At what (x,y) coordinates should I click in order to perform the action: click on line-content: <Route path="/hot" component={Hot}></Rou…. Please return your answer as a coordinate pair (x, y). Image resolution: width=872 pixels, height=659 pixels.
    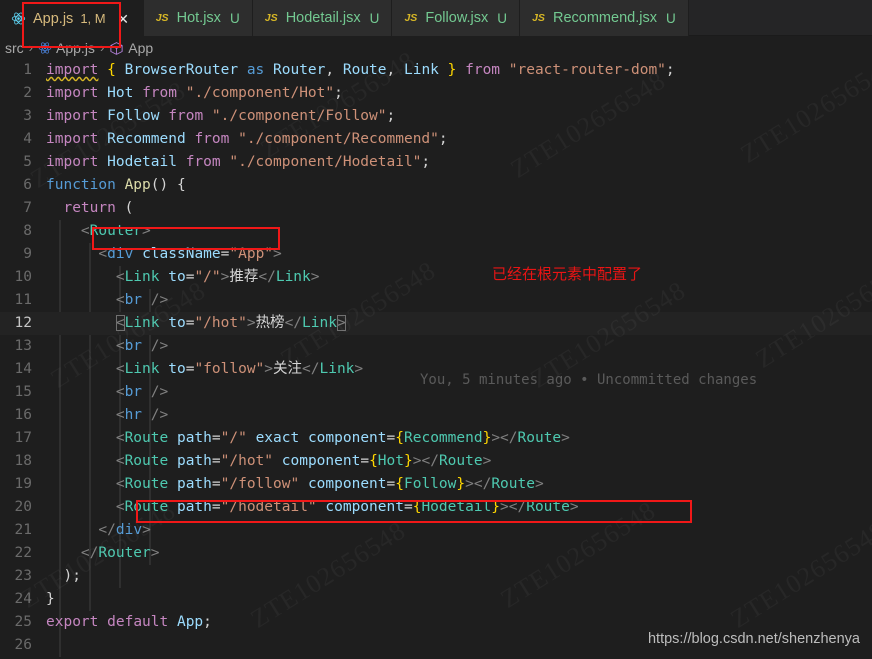
    Looking at the image, I should click on (459, 461).